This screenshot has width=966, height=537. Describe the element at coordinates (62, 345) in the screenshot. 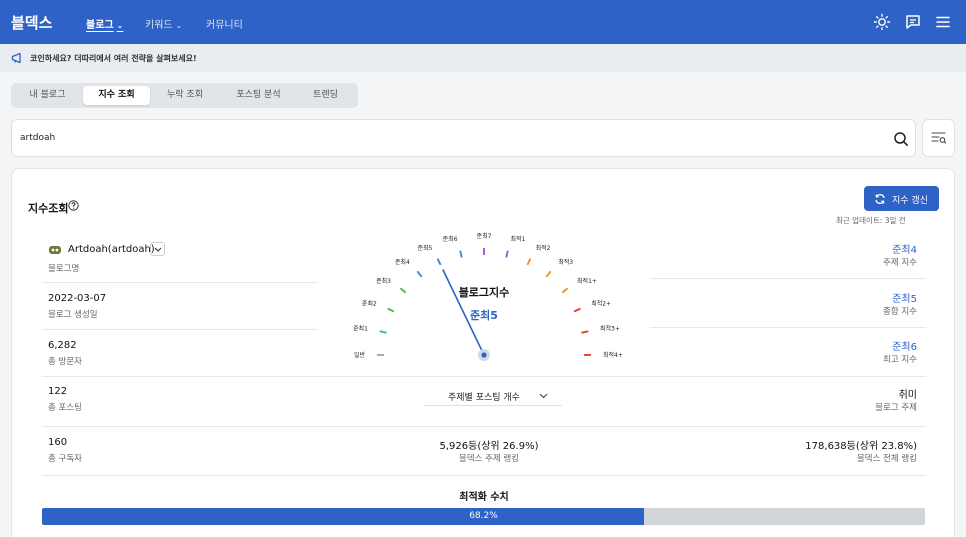

I see `total-visitors: 6,282` at that location.